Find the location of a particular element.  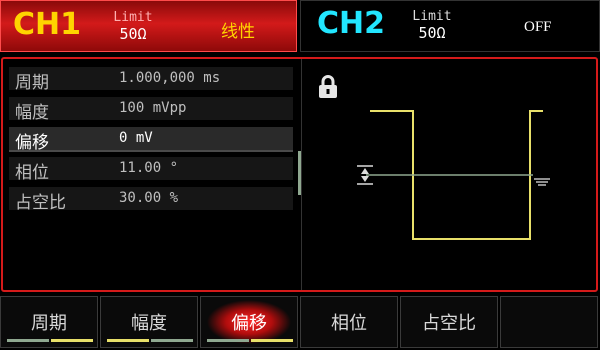

softkey-empty is located at coordinates (549, 322).